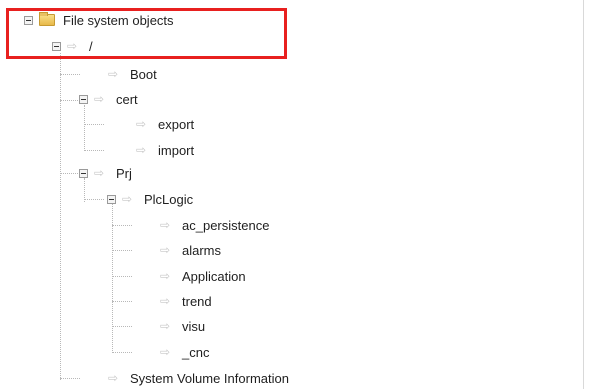 Image resolution: width=592 pixels, height=389 pixels. Describe the element at coordinates (214, 276) in the screenshot. I see `tree-node-label: Application` at that location.